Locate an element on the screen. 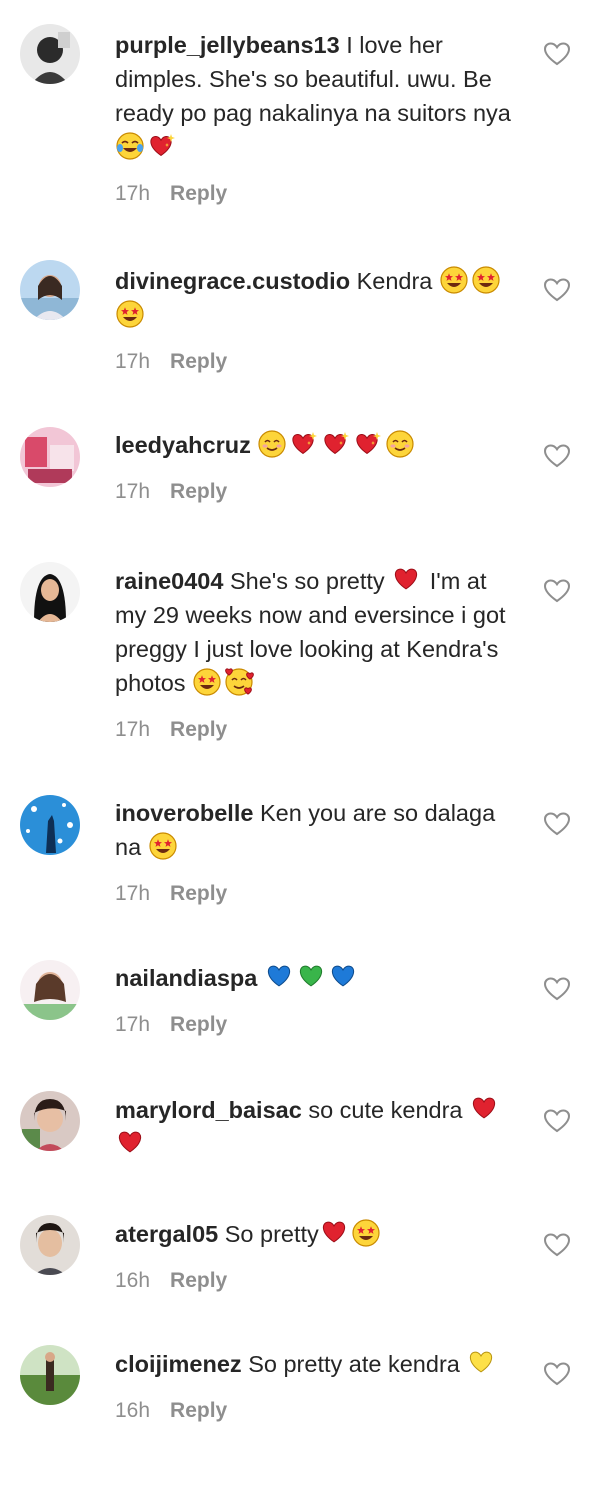 The width and height of the screenshot is (601, 1490). comment-text: leedyahcruz is located at coordinates (315, 445).